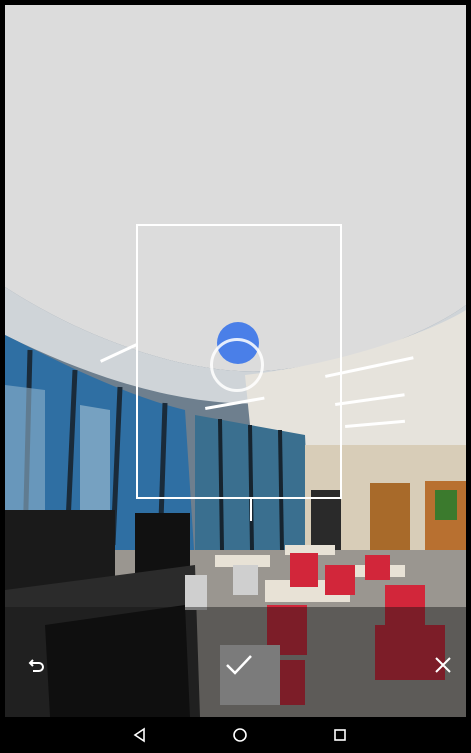  I want to click on nav-home-button, so click(240, 735).